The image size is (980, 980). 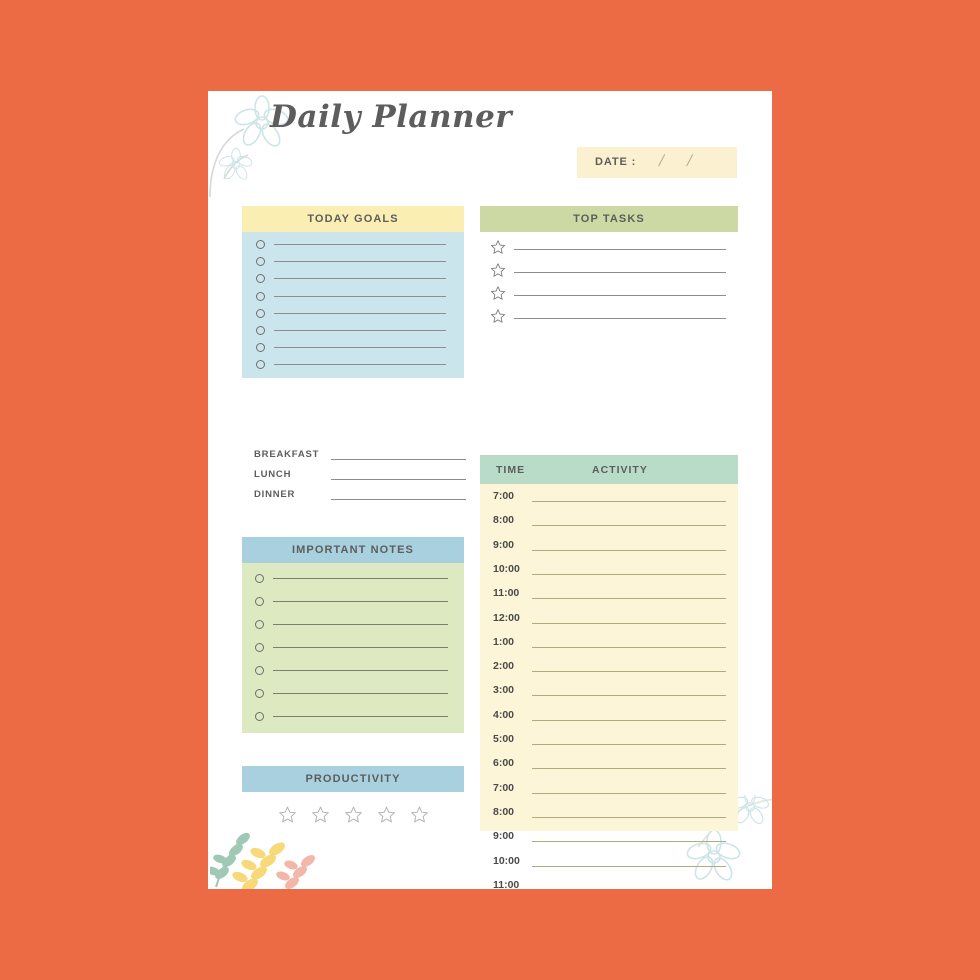 What do you see at coordinates (511, 470) in the screenshot?
I see `schedule-column-time: TIME` at bounding box center [511, 470].